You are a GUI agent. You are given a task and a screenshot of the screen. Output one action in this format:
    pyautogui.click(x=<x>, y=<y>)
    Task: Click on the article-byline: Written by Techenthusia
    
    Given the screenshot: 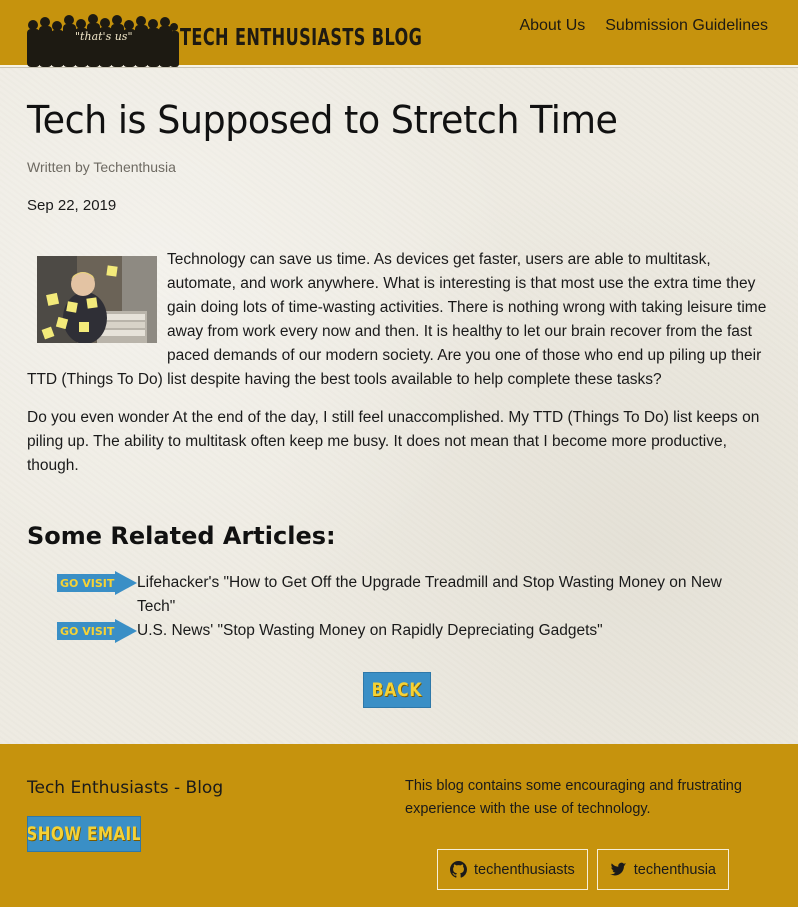 What is the action you would take?
    pyautogui.click(x=101, y=167)
    